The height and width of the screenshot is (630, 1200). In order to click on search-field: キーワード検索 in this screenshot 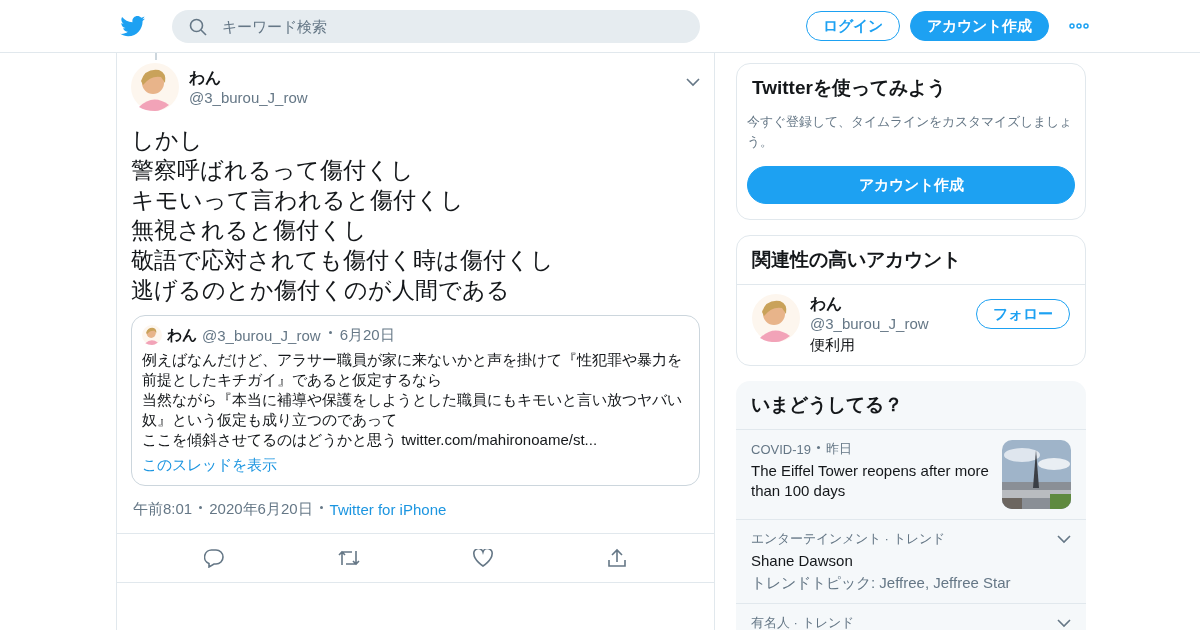, I will do `click(436, 26)`.